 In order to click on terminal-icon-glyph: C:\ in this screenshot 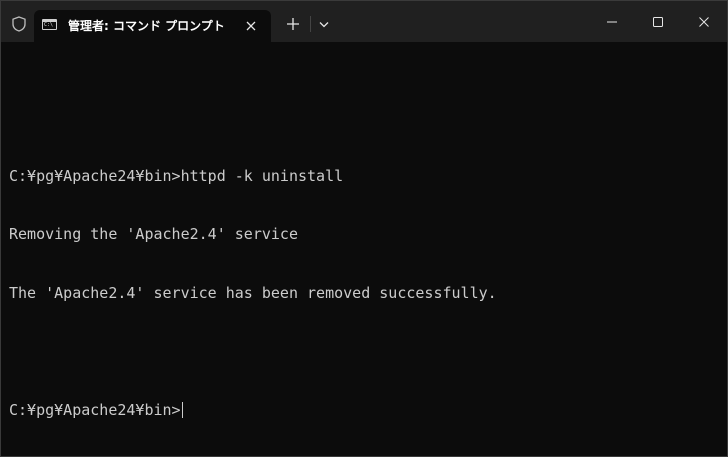, I will do `click(49, 25)`.